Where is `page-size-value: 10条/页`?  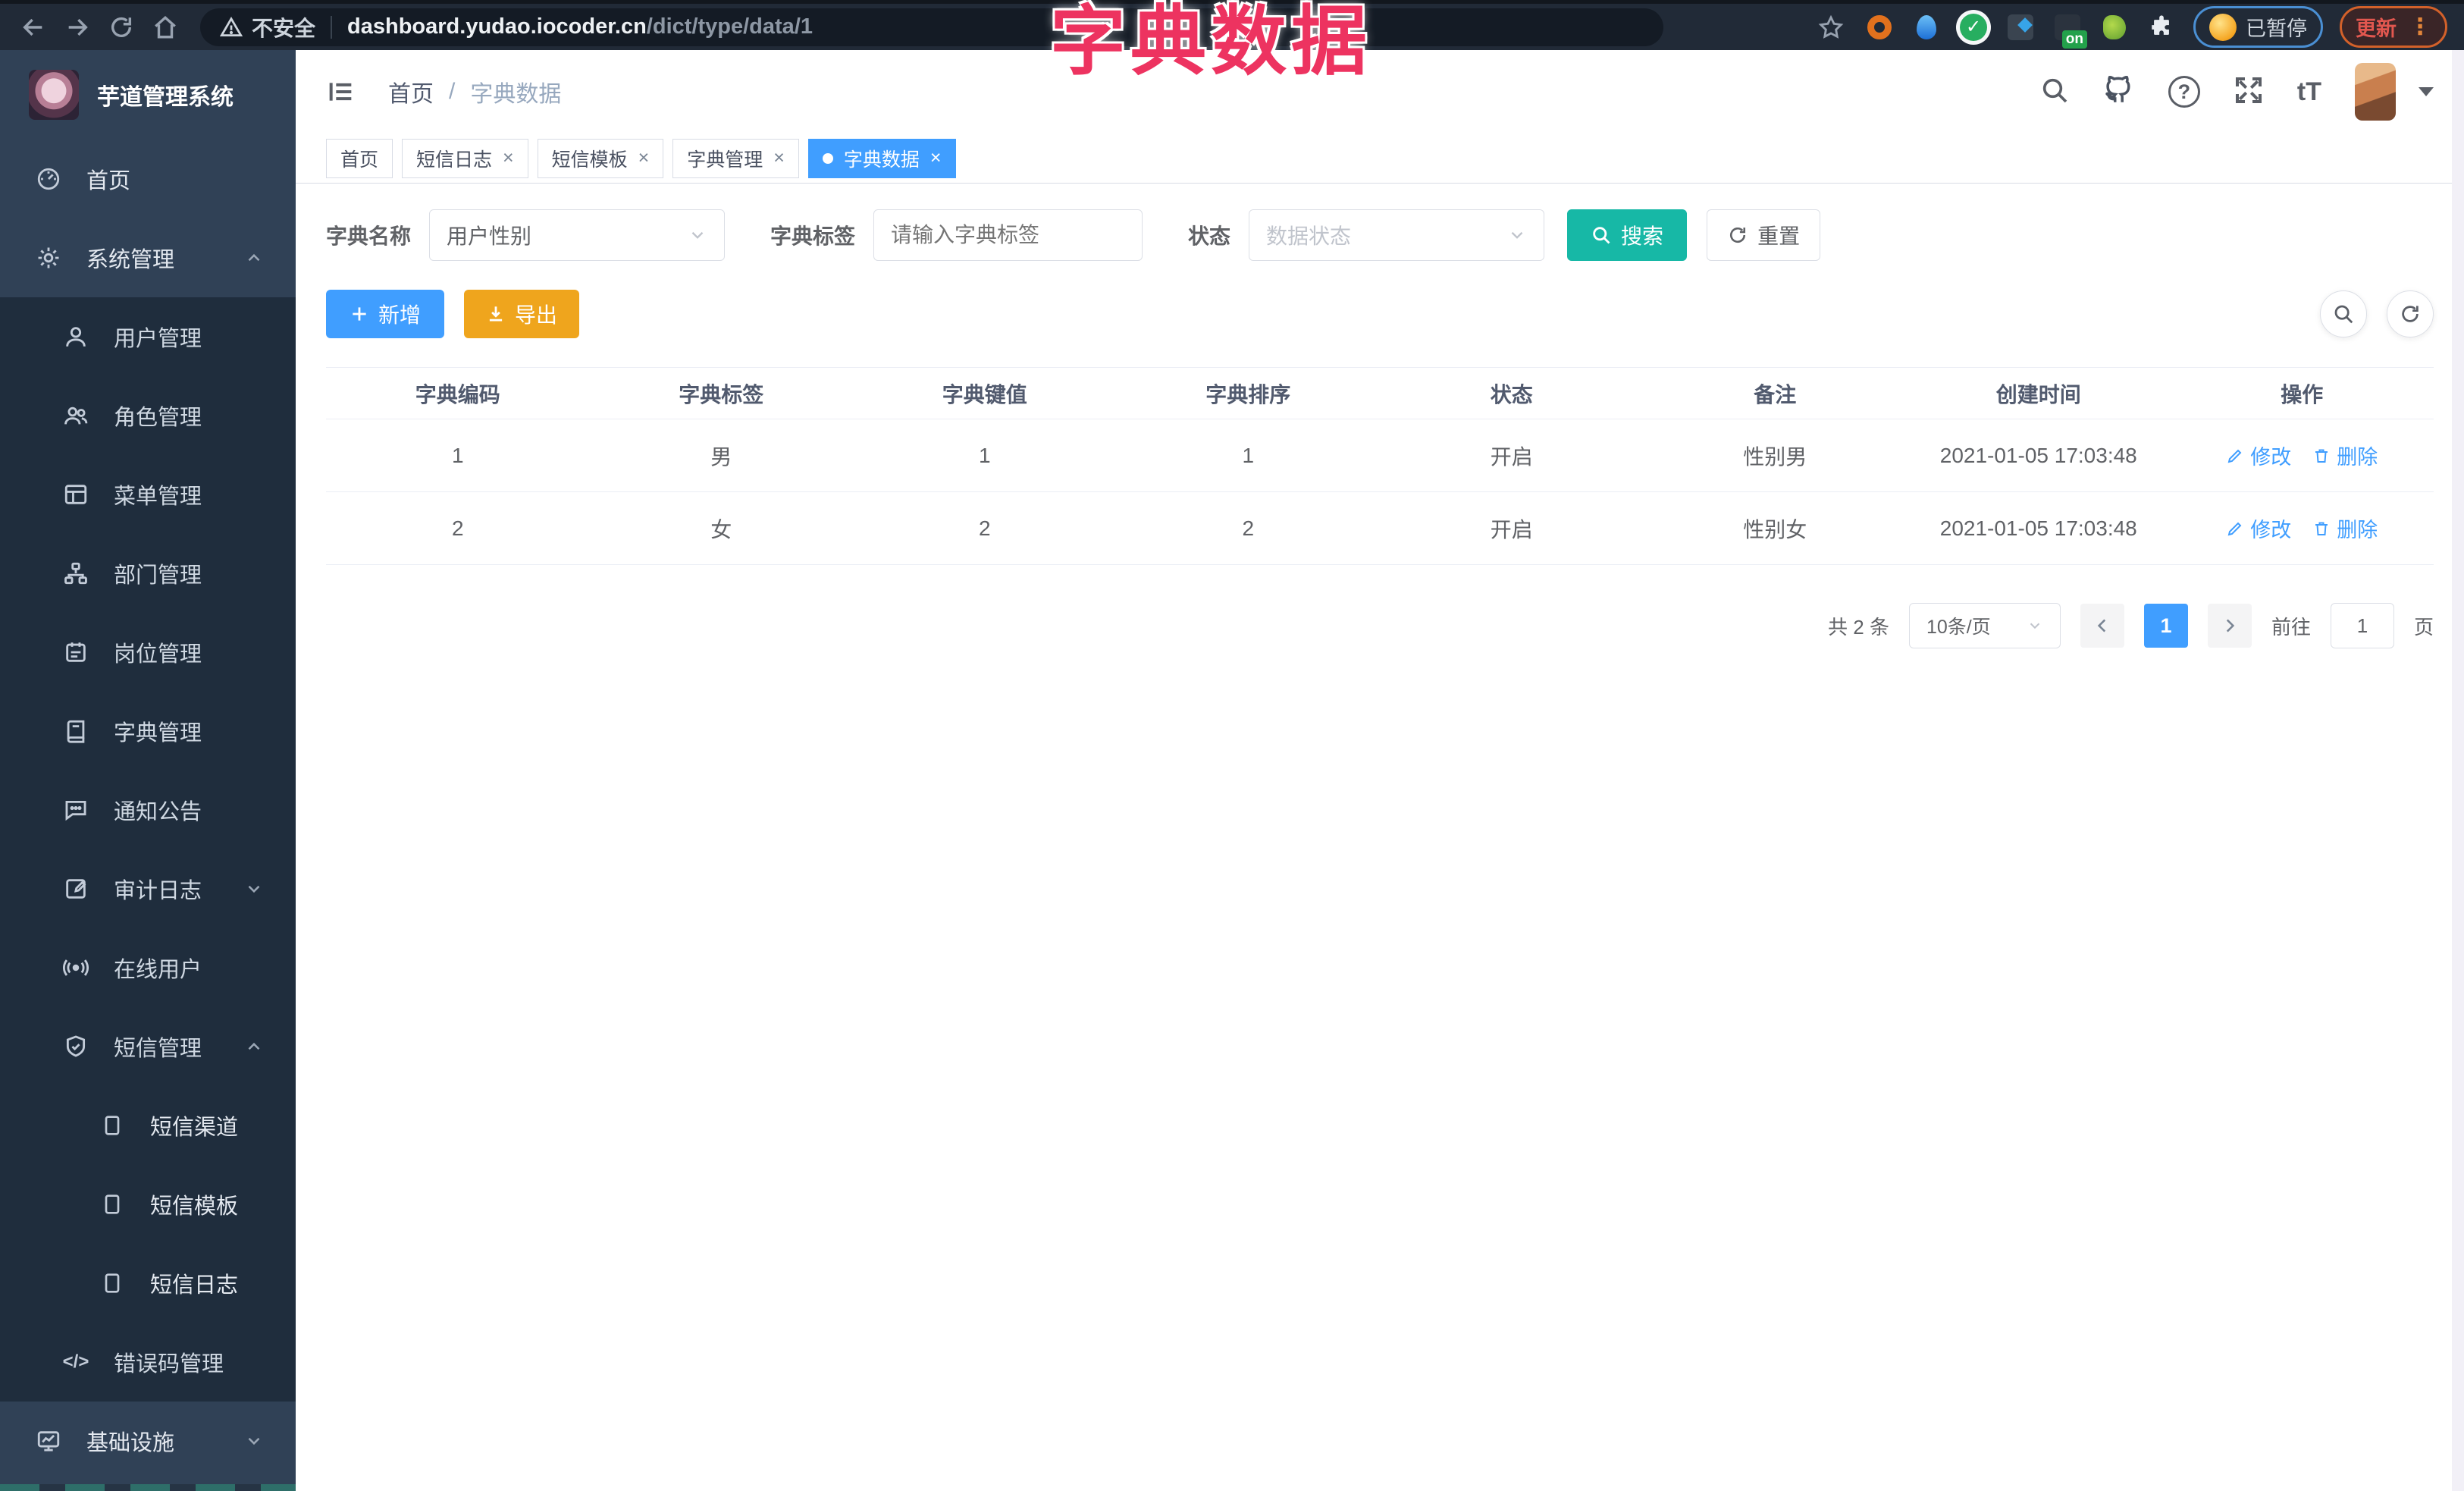
page-size-value: 10条/页 is located at coordinates (1959, 627).